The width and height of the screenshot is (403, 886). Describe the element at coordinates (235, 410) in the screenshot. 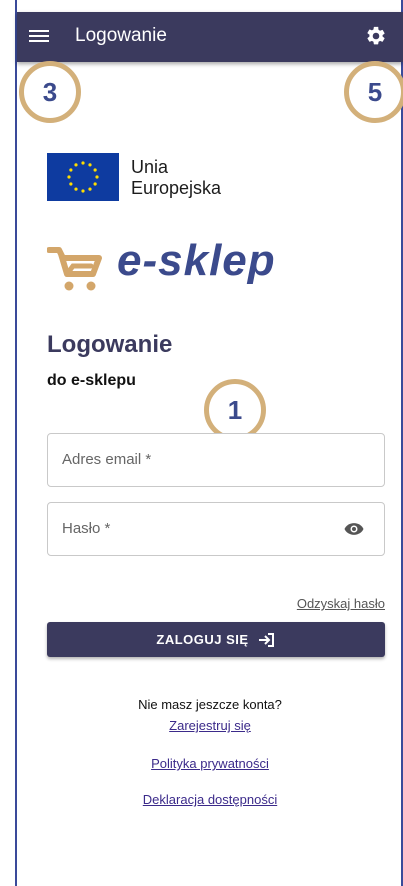

I see `annotation-badge-form: 1` at that location.